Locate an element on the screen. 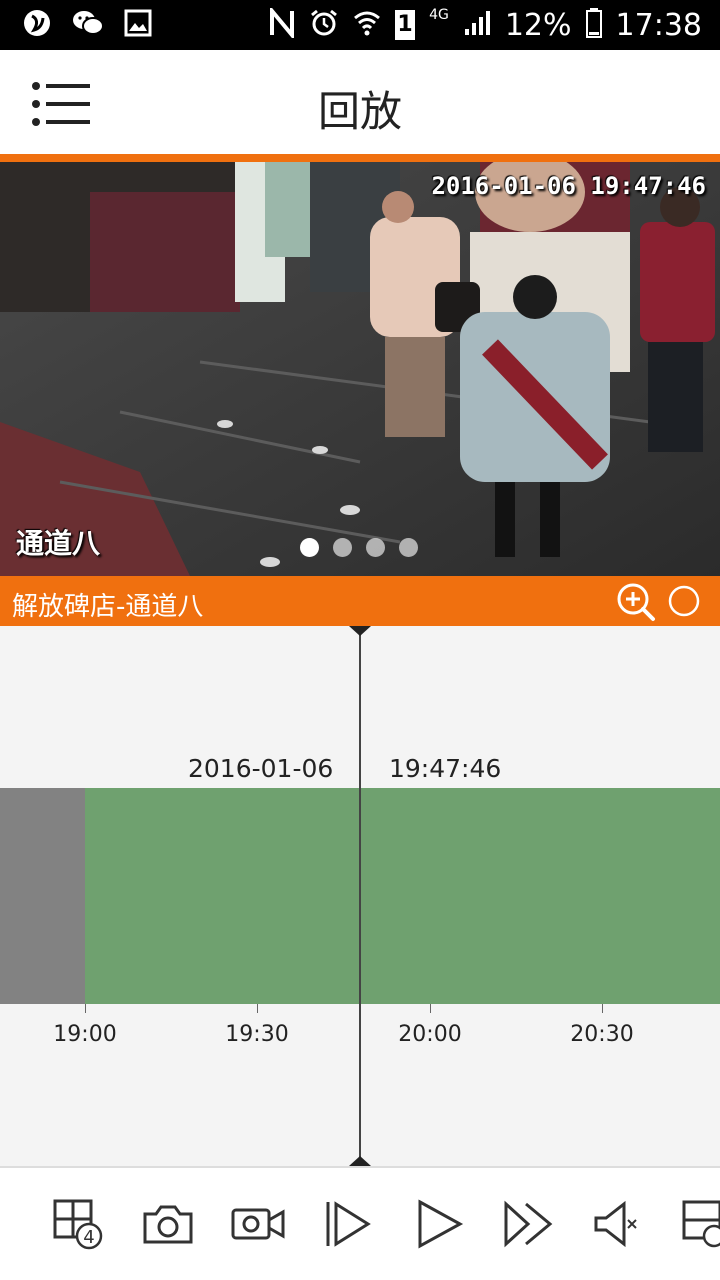 The image size is (720, 1280). record-video-icon is located at coordinates (258, 1224).